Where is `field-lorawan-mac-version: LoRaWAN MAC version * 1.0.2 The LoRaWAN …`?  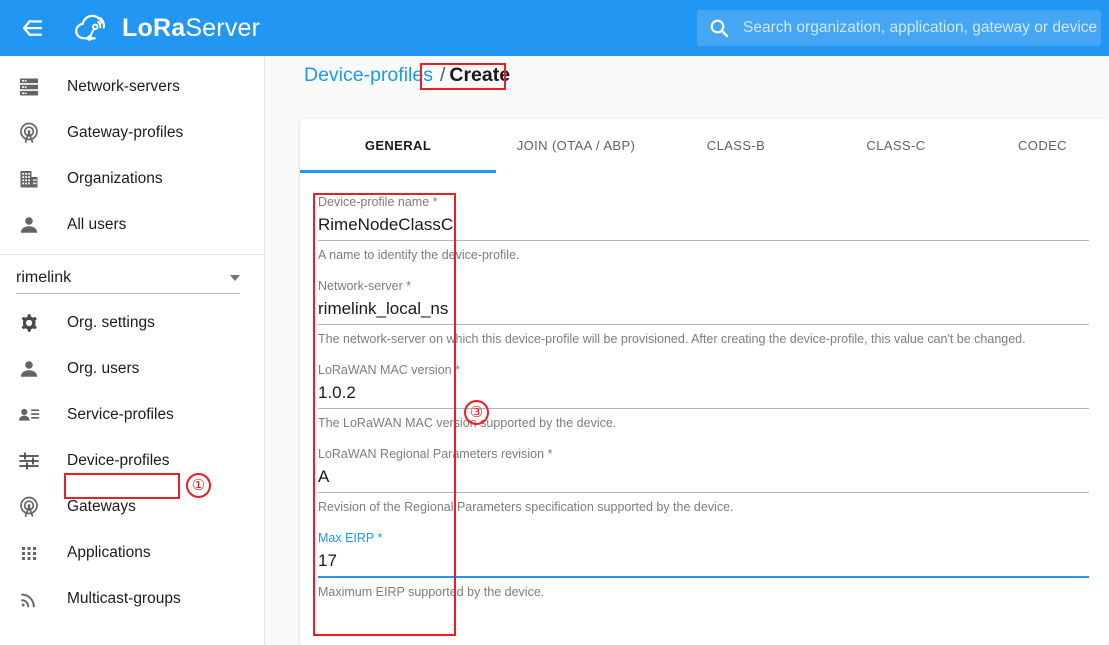 field-lorawan-mac-version: LoRaWAN MAC version * 1.0.2 The LoRaWAN … is located at coordinates (703, 396).